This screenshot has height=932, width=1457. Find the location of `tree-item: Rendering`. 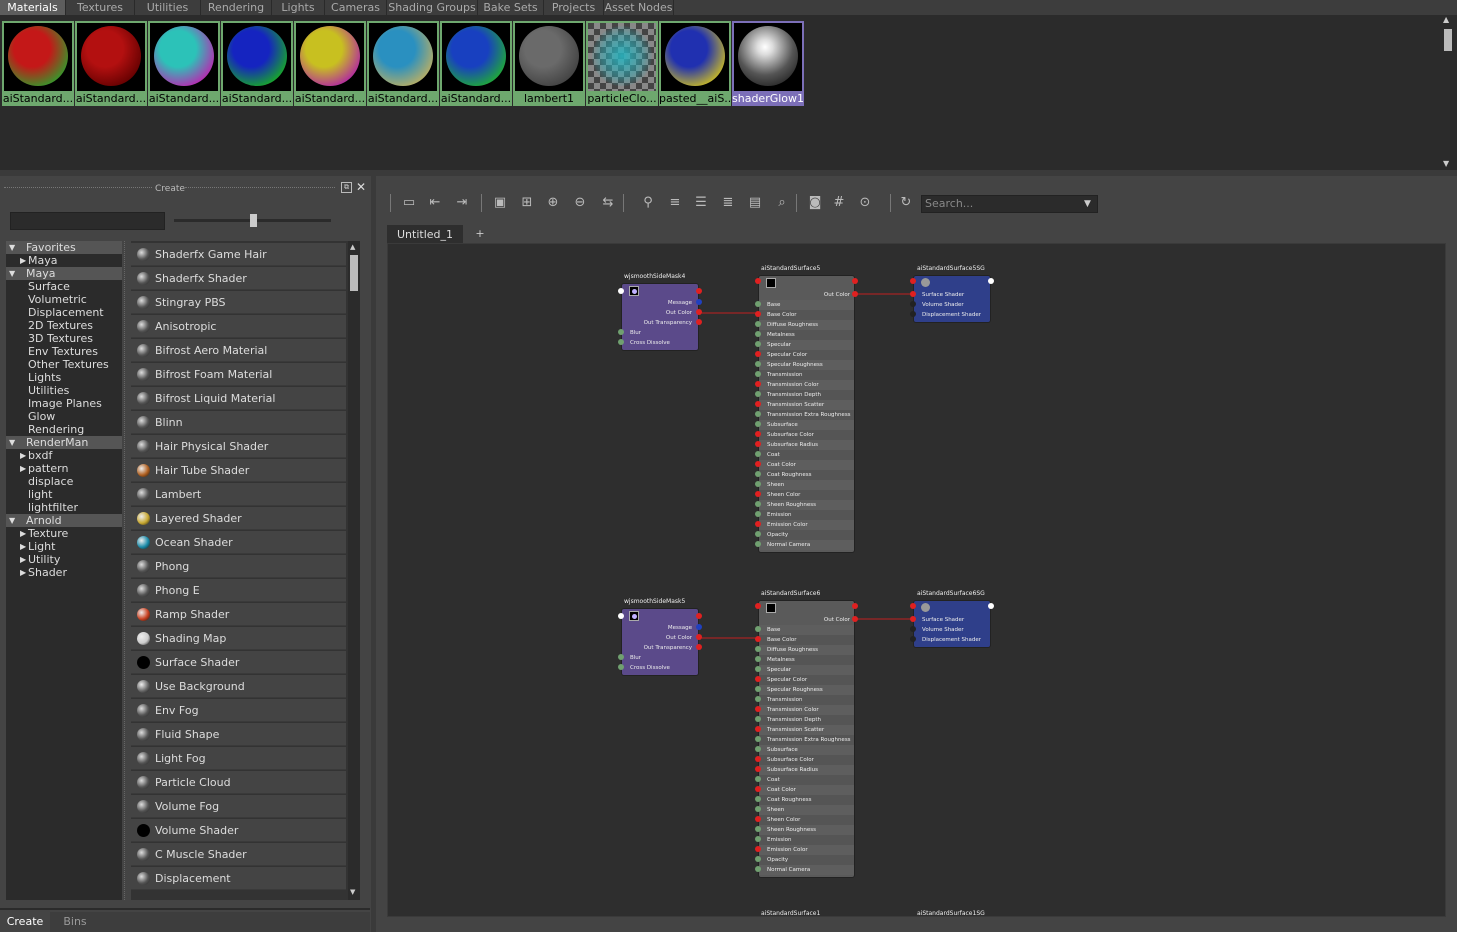

tree-item: Rendering is located at coordinates (64, 429).